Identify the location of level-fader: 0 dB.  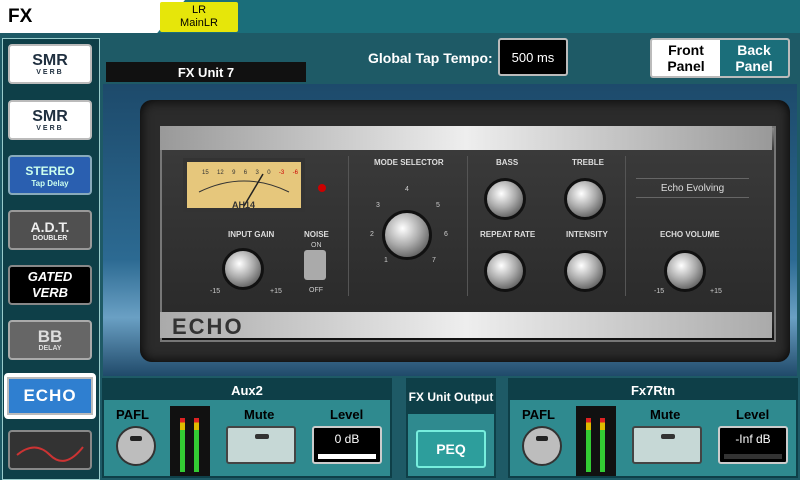
(347, 445).